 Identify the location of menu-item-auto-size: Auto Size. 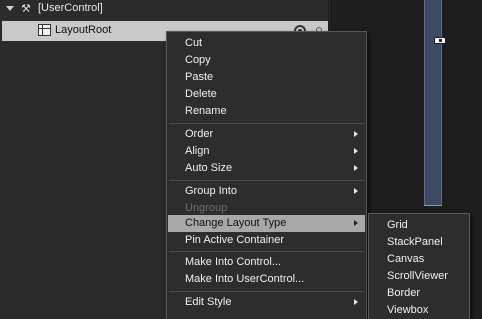
(266, 168).